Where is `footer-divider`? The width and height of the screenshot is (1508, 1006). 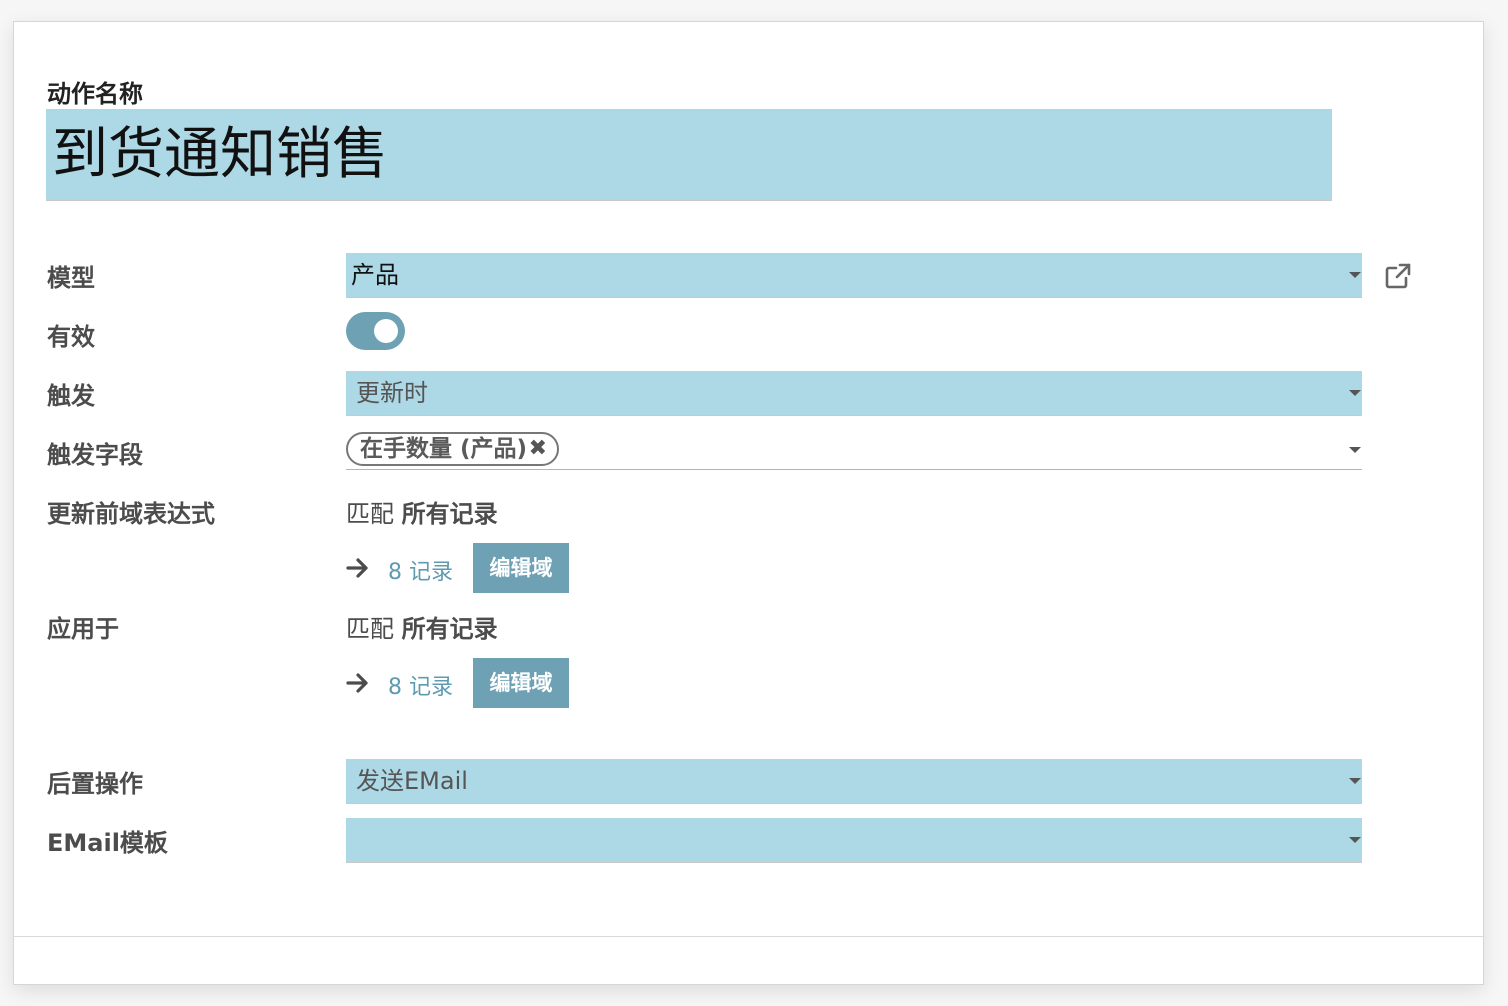
footer-divider is located at coordinates (748, 936).